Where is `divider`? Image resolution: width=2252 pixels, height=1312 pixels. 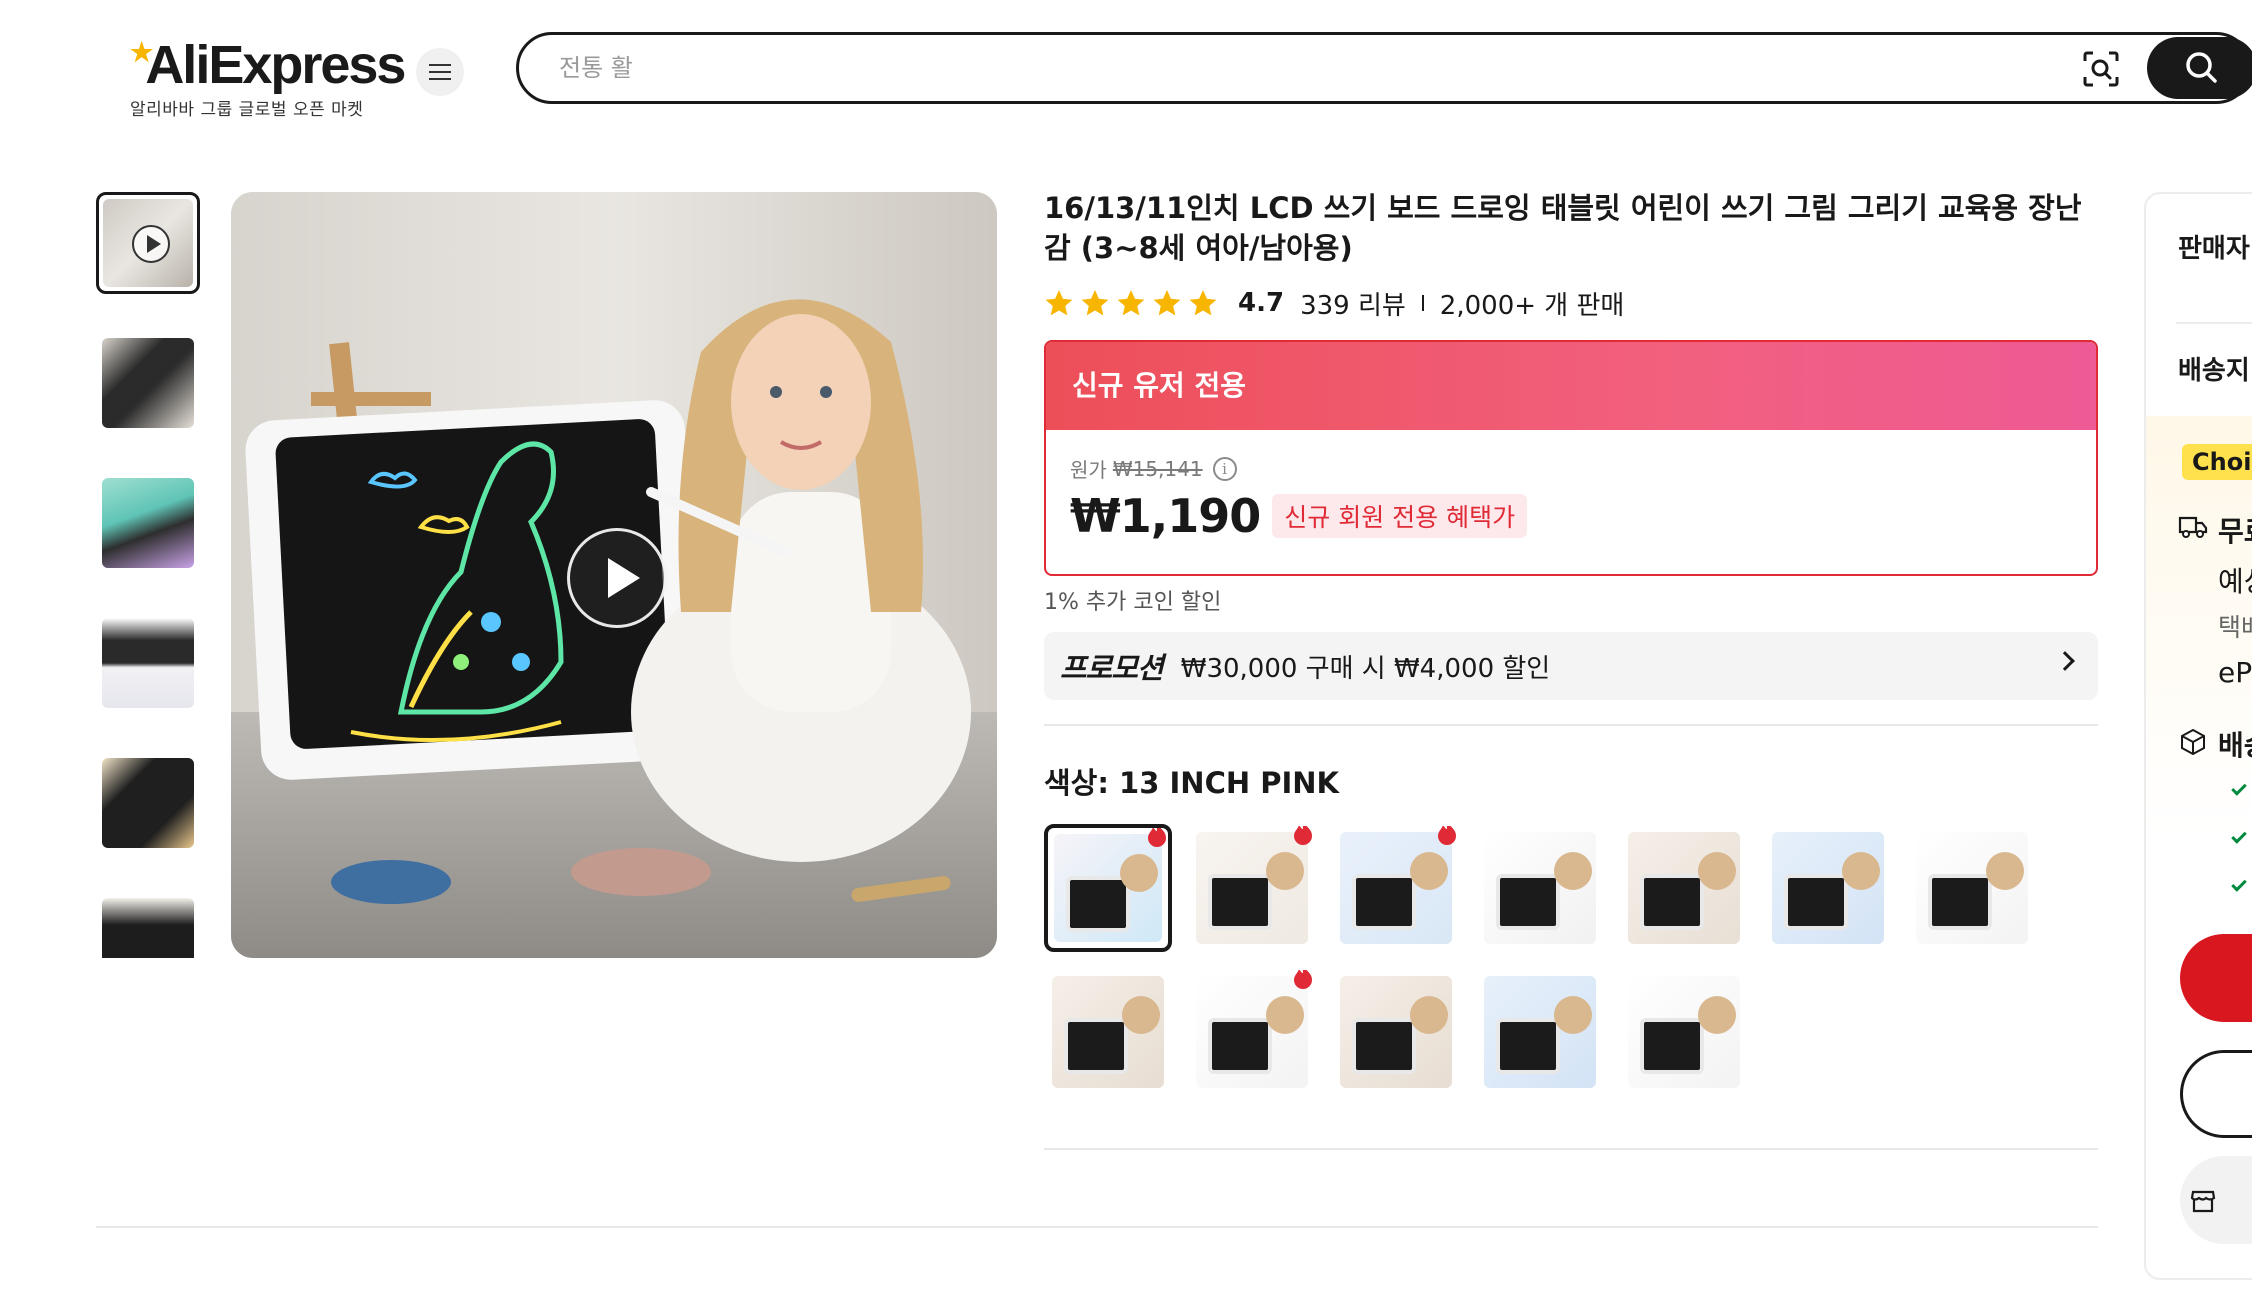
divider is located at coordinates (2214, 323).